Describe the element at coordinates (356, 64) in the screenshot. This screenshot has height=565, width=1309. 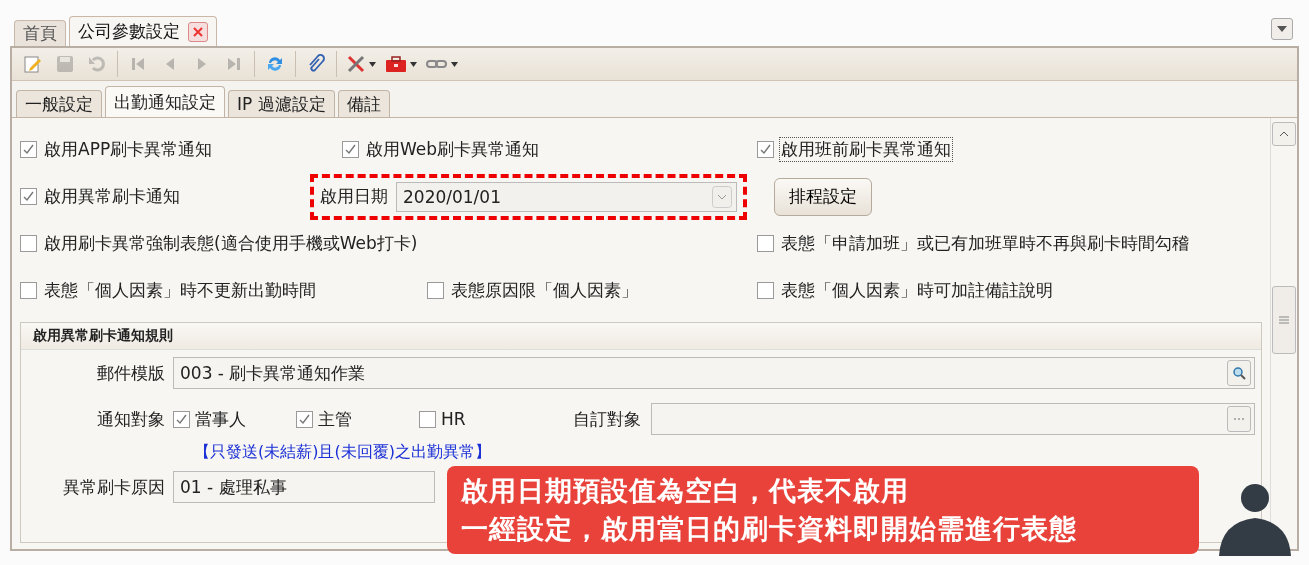
I see `tools-icon` at that location.